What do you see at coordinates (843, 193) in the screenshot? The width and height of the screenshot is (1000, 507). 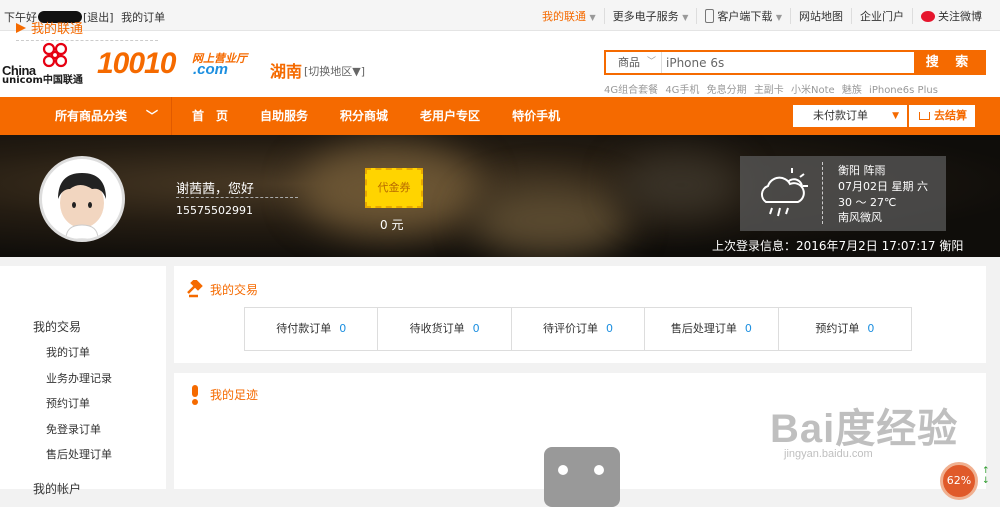 I see `weather-widget: 衡阳 阵雨 07月02日 星期 六 30 ～ 27℃ 南风微风` at bounding box center [843, 193].